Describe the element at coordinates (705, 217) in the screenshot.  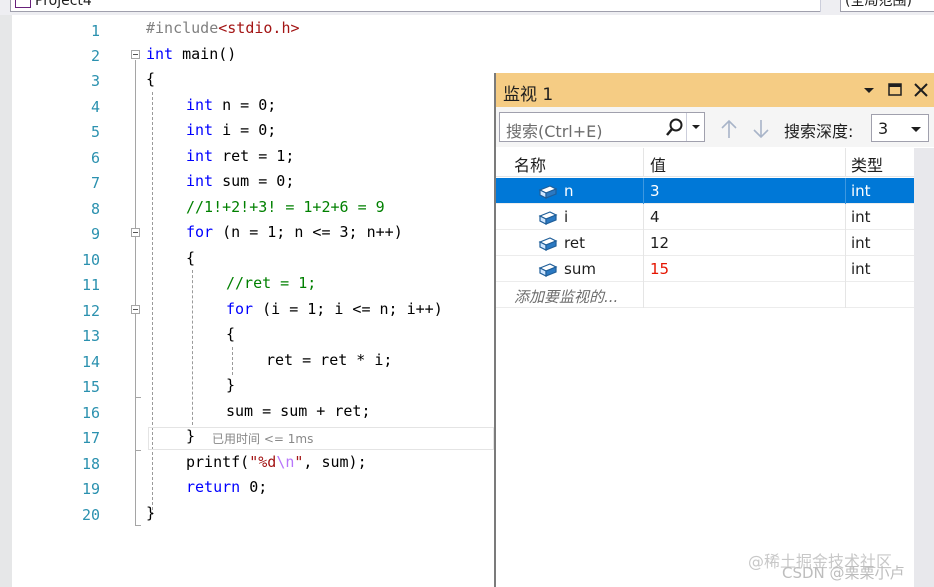
I see `watch-row: i 4 int` at that location.